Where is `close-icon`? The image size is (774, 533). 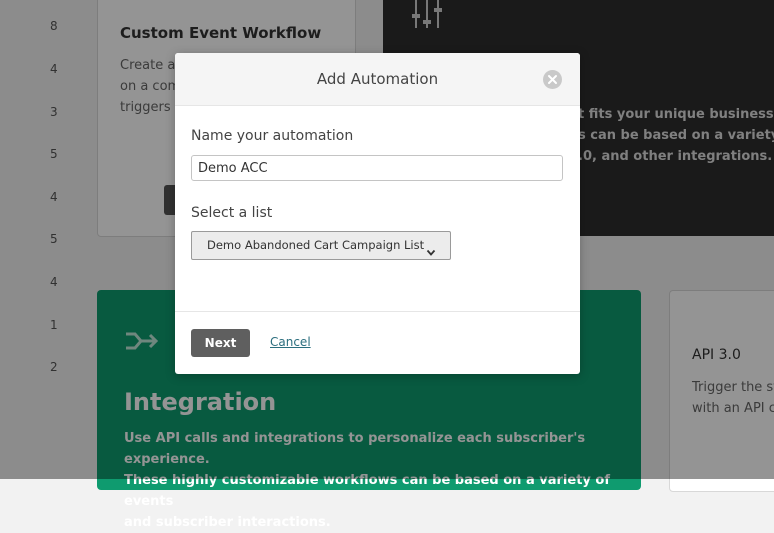
close-icon is located at coordinates (552, 79).